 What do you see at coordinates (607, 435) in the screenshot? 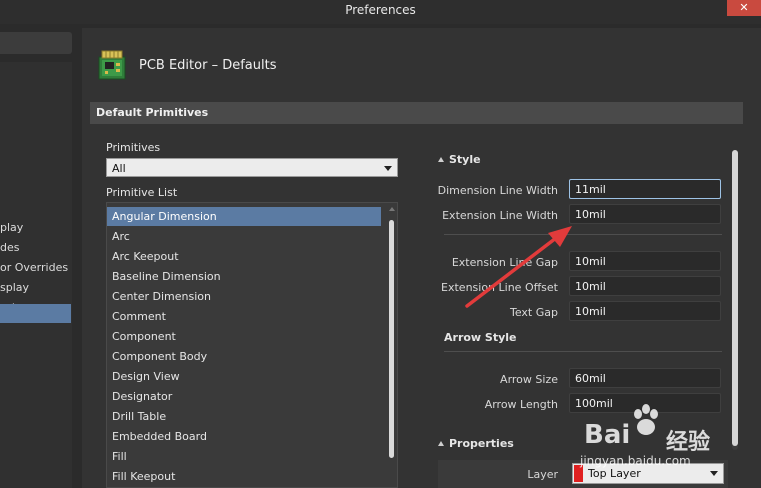
I see `watermark-bai: Bai` at bounding box center [607, 435].